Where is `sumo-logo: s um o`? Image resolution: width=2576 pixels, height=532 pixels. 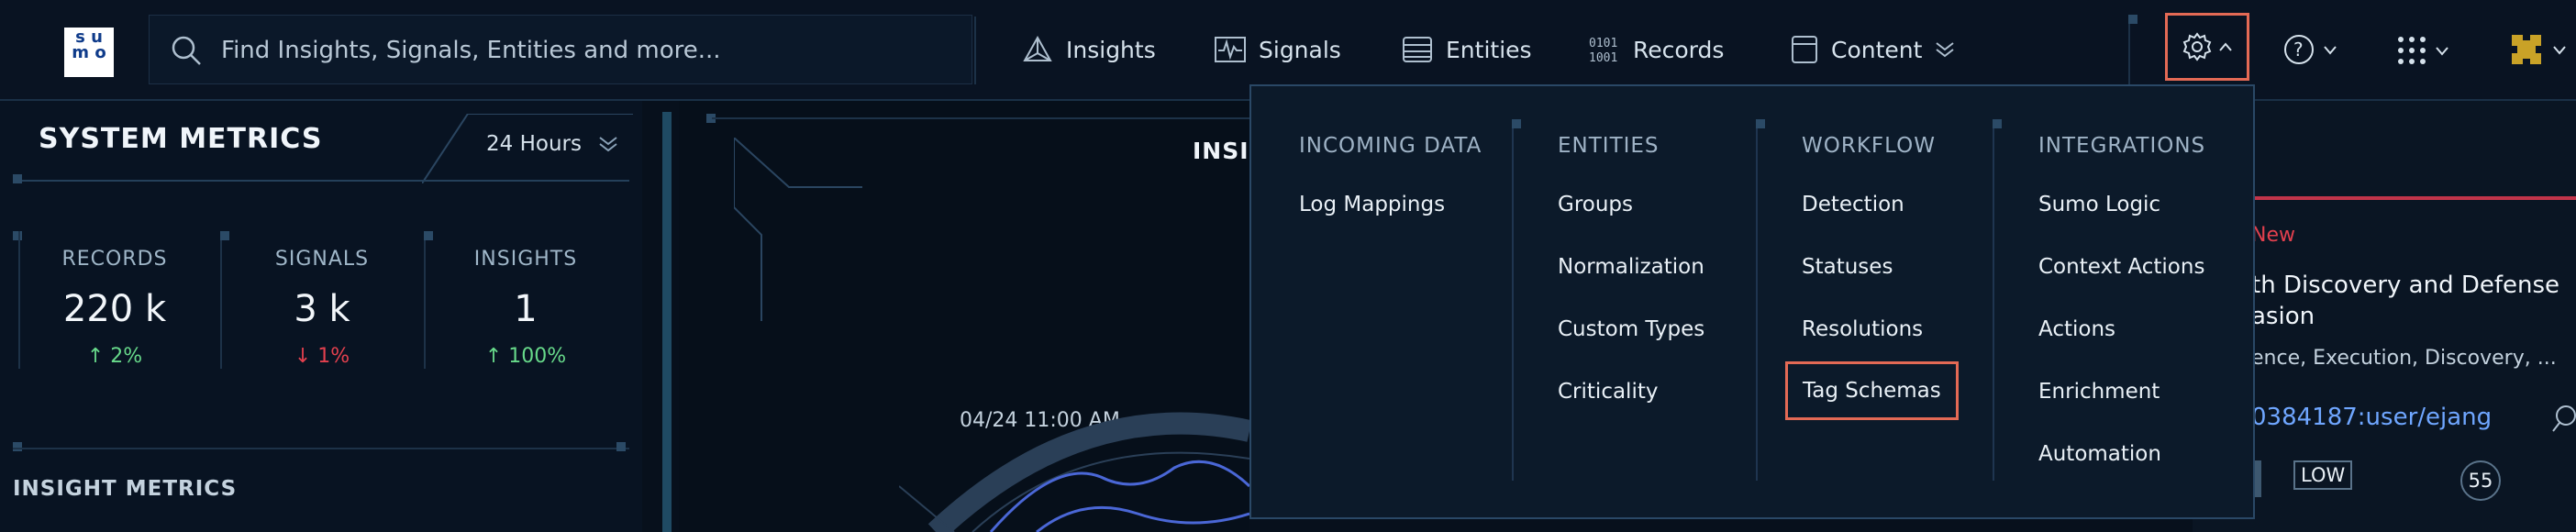 sumo-logo: s um o is located at coordinates (89, 52).